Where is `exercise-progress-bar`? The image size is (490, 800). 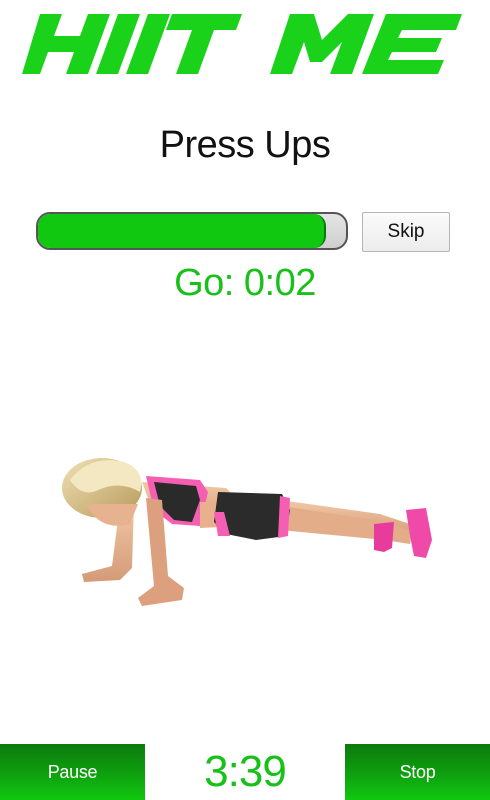
exercise-progress-bar is located at coordinates (192, 231).